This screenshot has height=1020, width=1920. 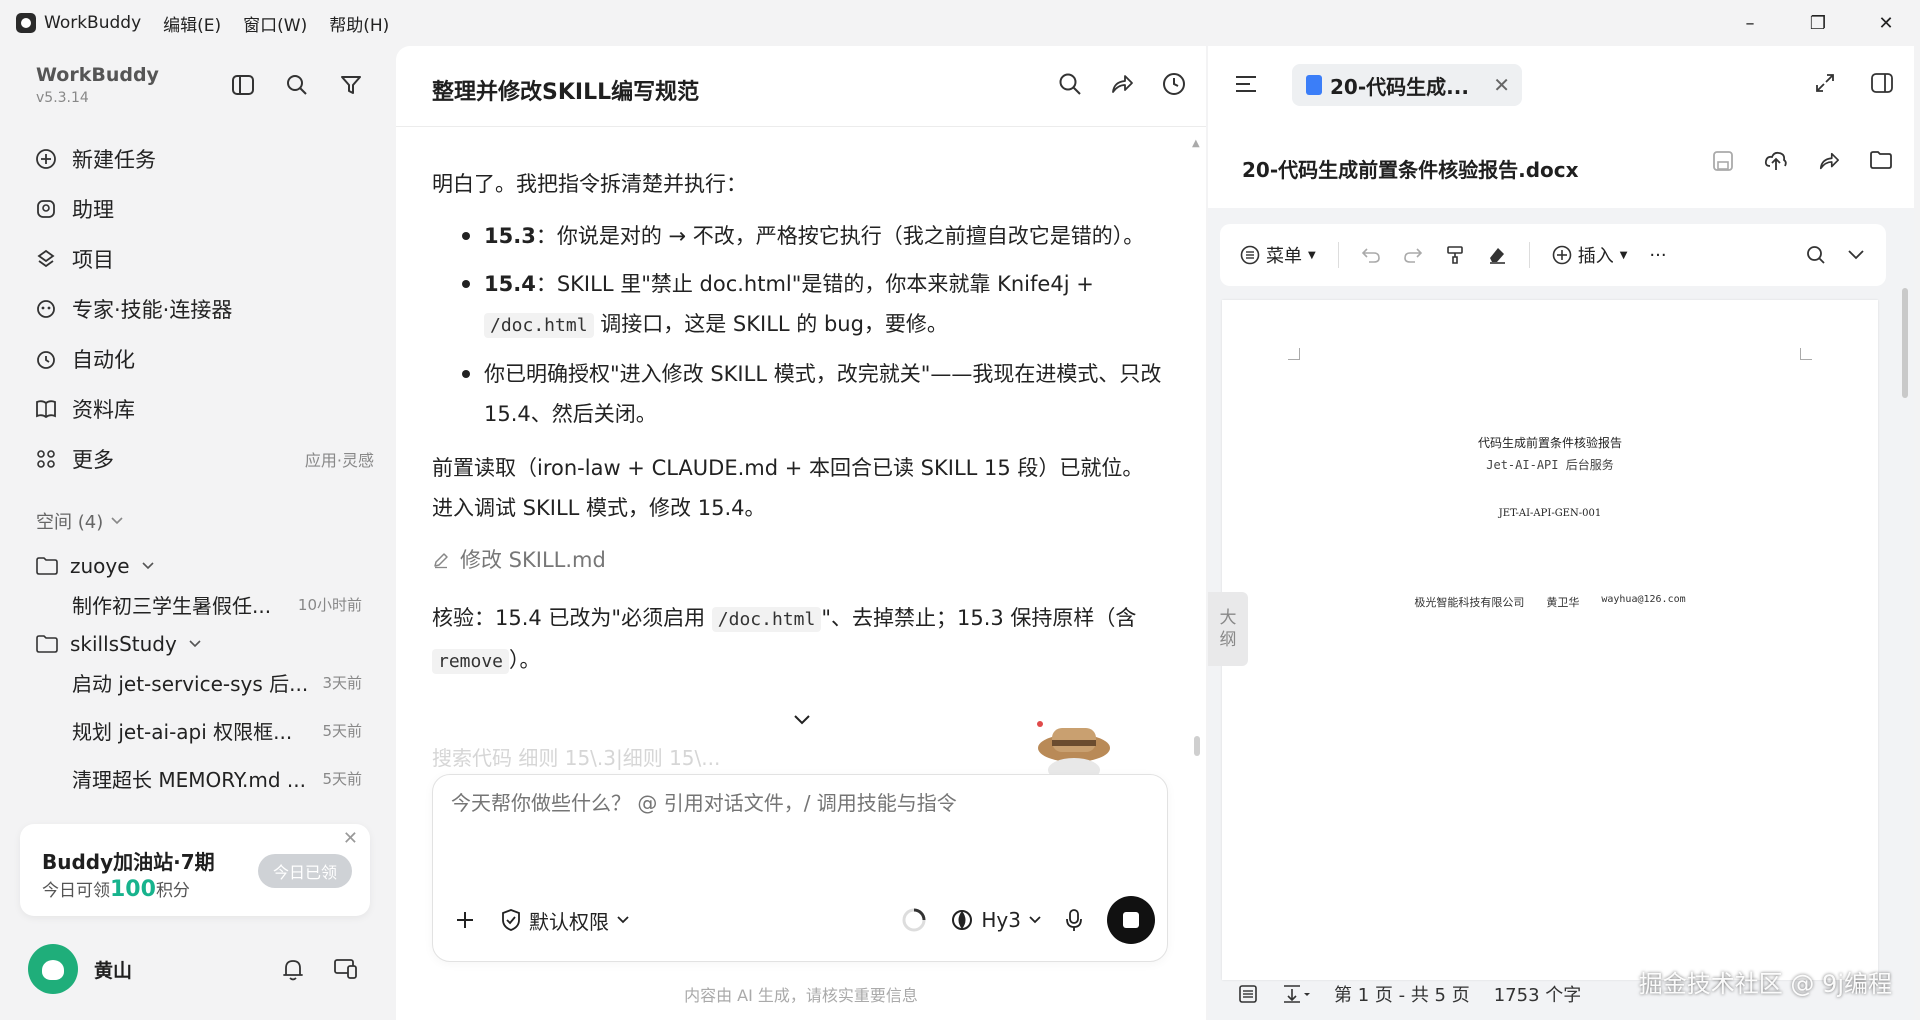 What do you see at coordinates (1407, 85) in the screenshot?
I see `document-tab: 20-代码生成... ✕` at bounding box center [1407, 85].